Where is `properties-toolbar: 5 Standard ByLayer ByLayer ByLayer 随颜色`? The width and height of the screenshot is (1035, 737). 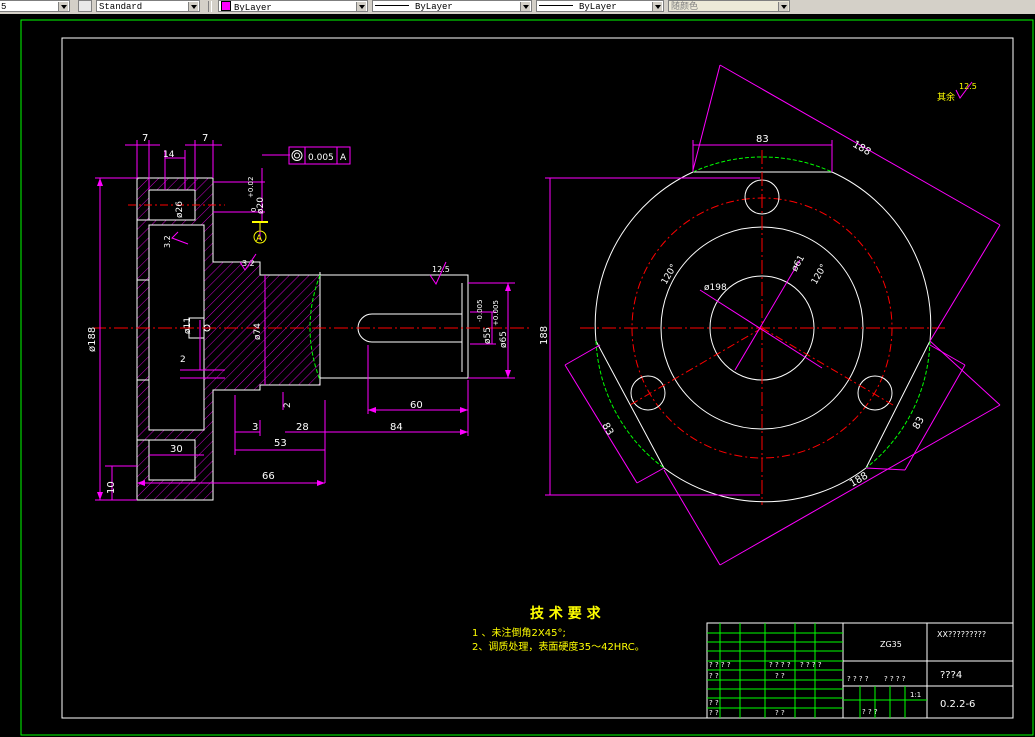
properties-toolbar: 5 Standard ByLayer ByLayer ByLayer 随颜色 is located at coordinates (517, 7).